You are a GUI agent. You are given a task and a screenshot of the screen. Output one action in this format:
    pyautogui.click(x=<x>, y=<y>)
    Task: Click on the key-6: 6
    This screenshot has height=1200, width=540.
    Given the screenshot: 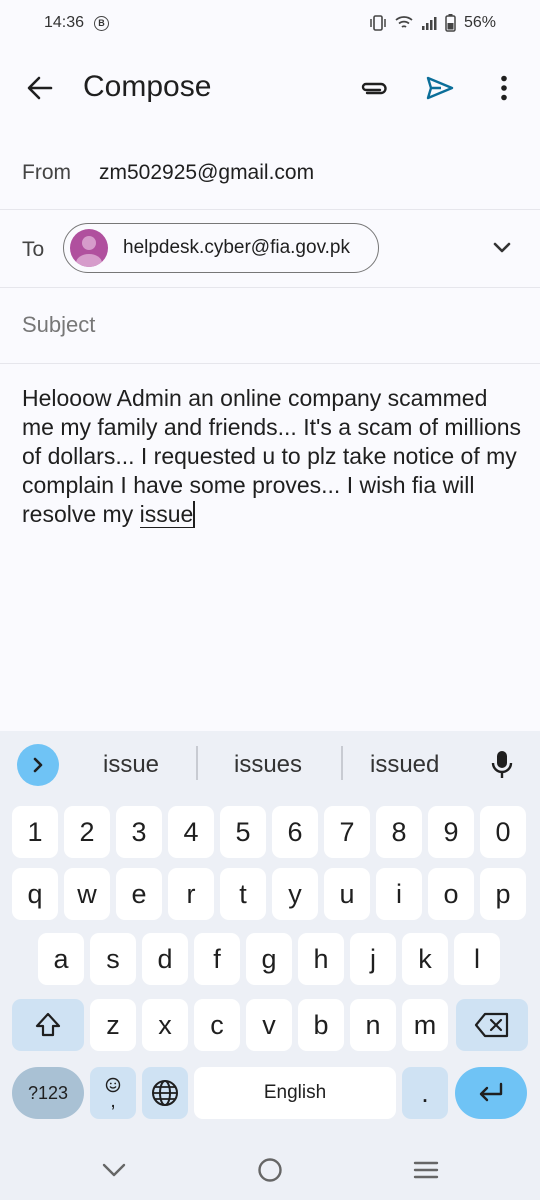 What is the action you would take?
    pyautogui.click(x=295, y=832)
    